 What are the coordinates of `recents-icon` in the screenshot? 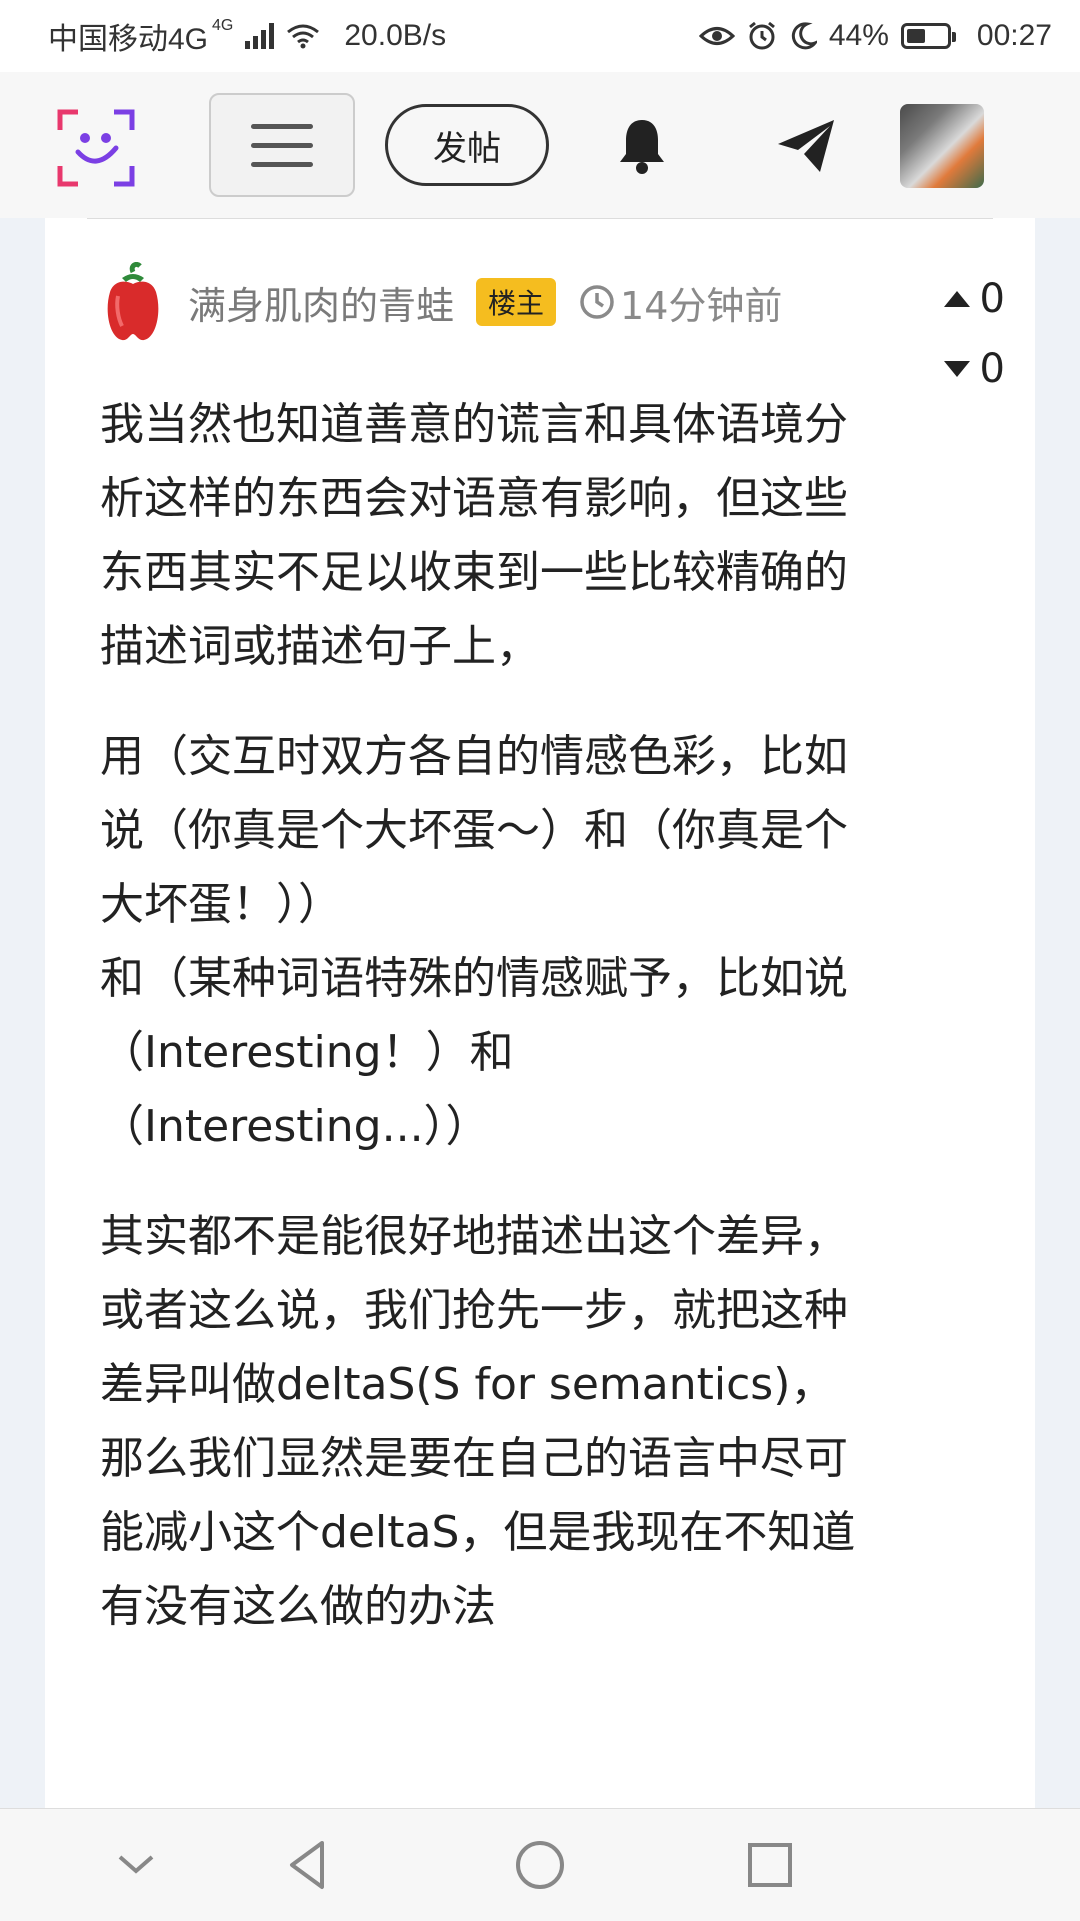 It's located at (770, 1865).